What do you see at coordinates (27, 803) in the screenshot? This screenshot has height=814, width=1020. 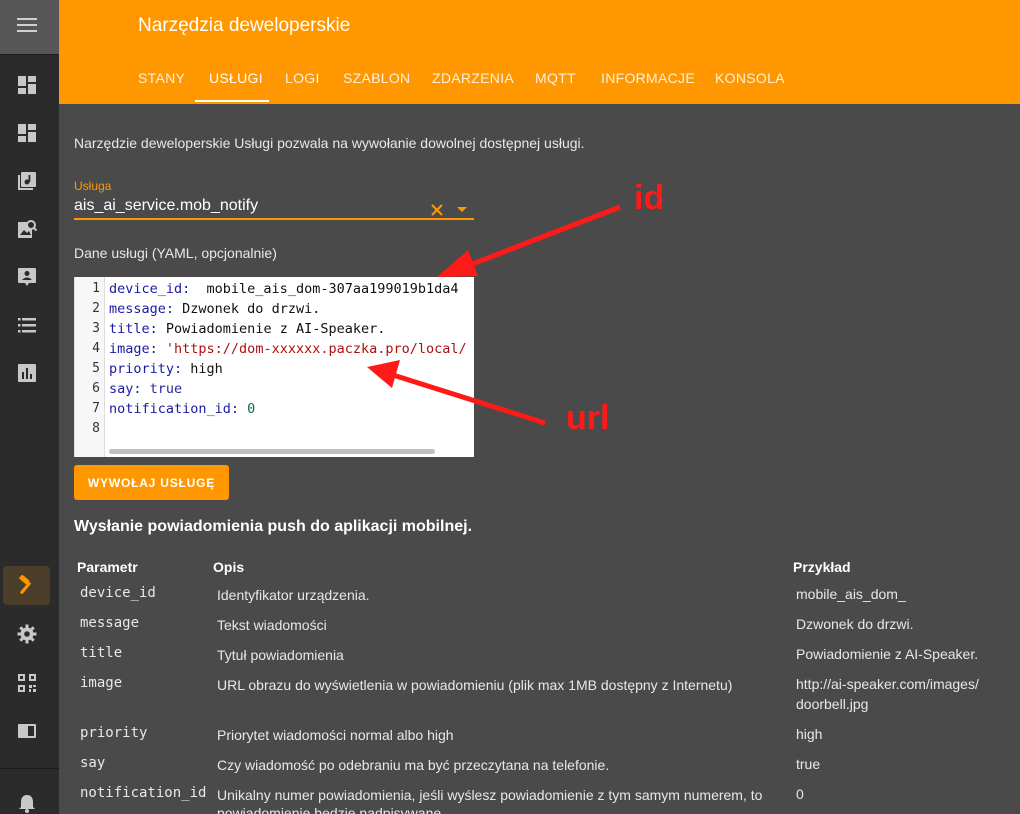 I see `bell-icon` at bounding box center [27, 803].